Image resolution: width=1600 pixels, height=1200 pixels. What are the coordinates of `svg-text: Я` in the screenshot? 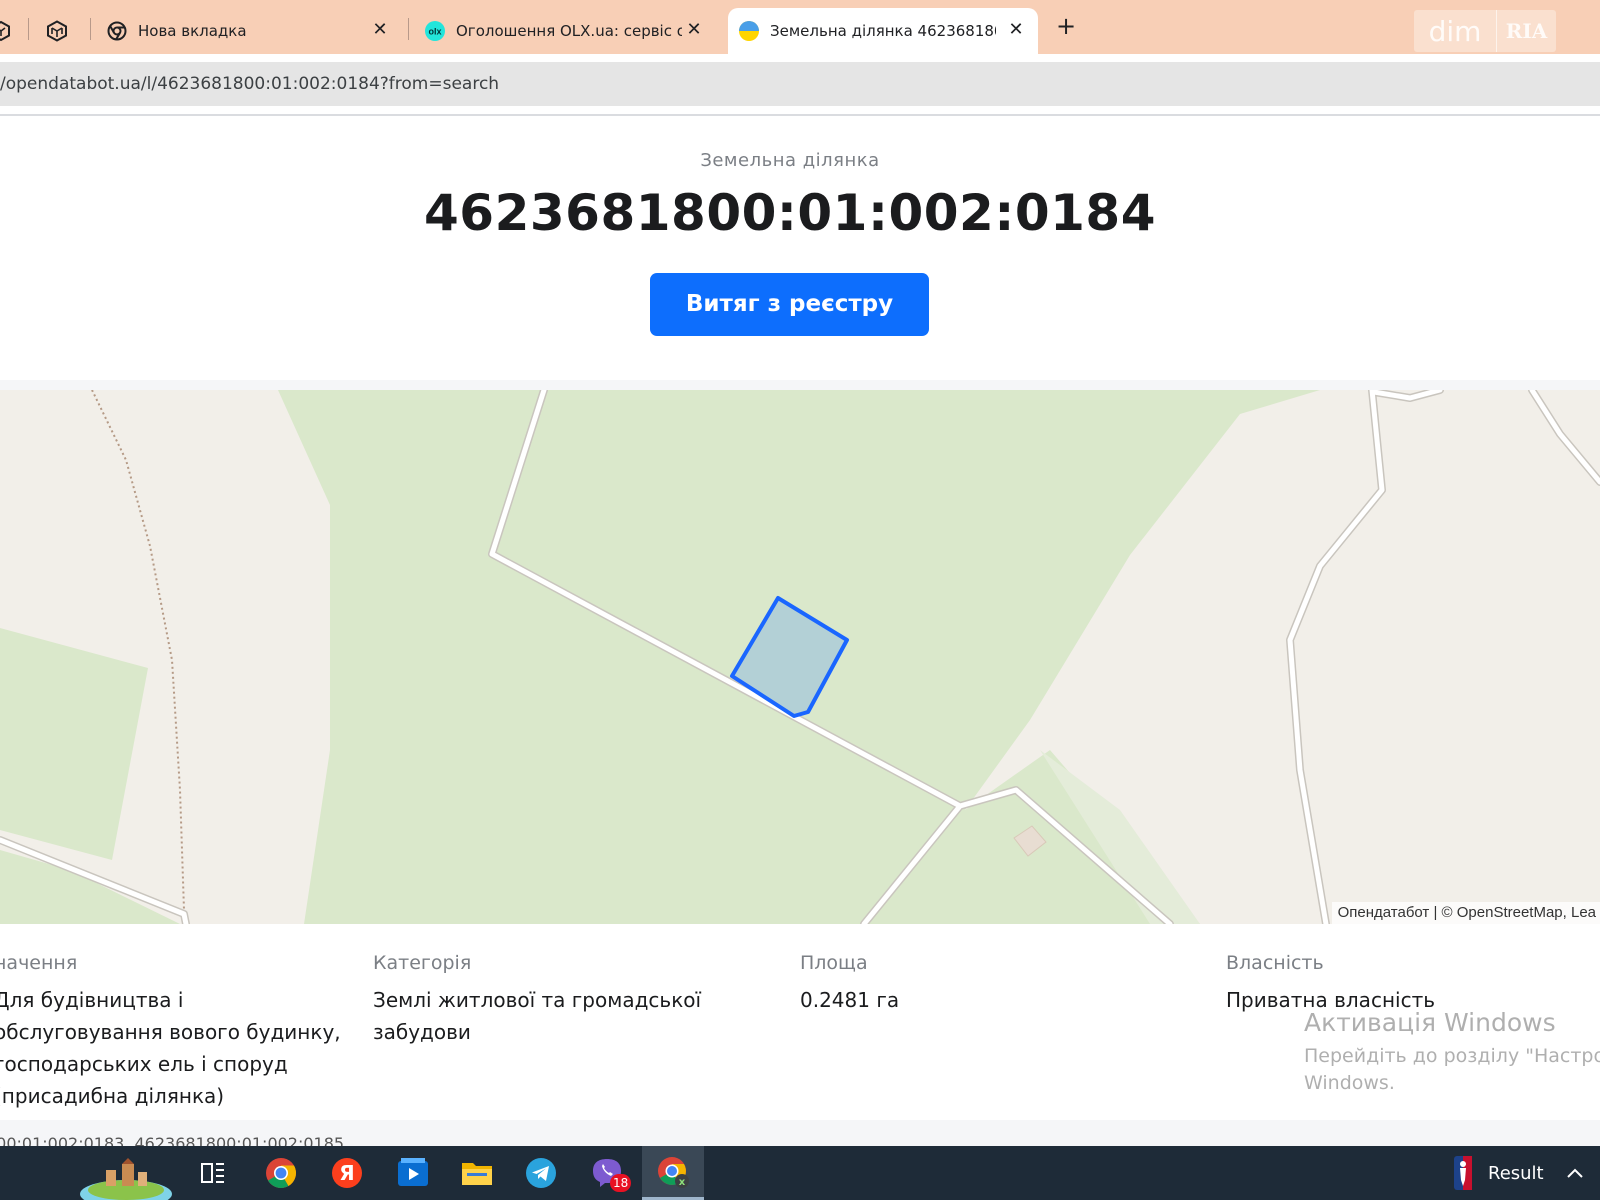 It's located at (346, 1173).